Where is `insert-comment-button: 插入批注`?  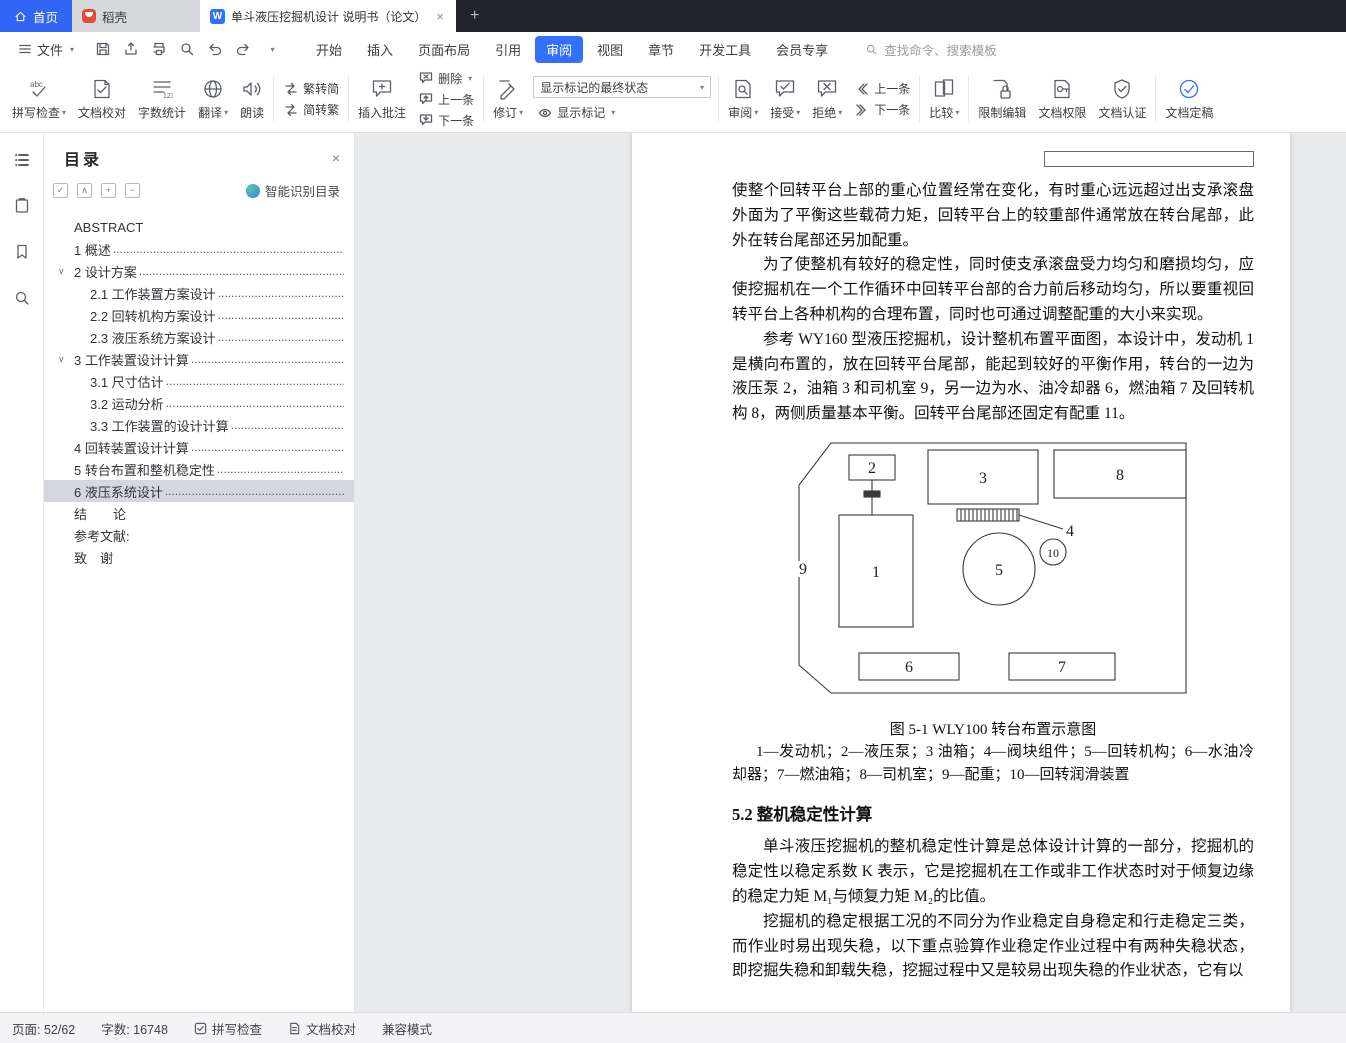 insert-comment-button: 插入批注 is located at coordinates (382, 99).